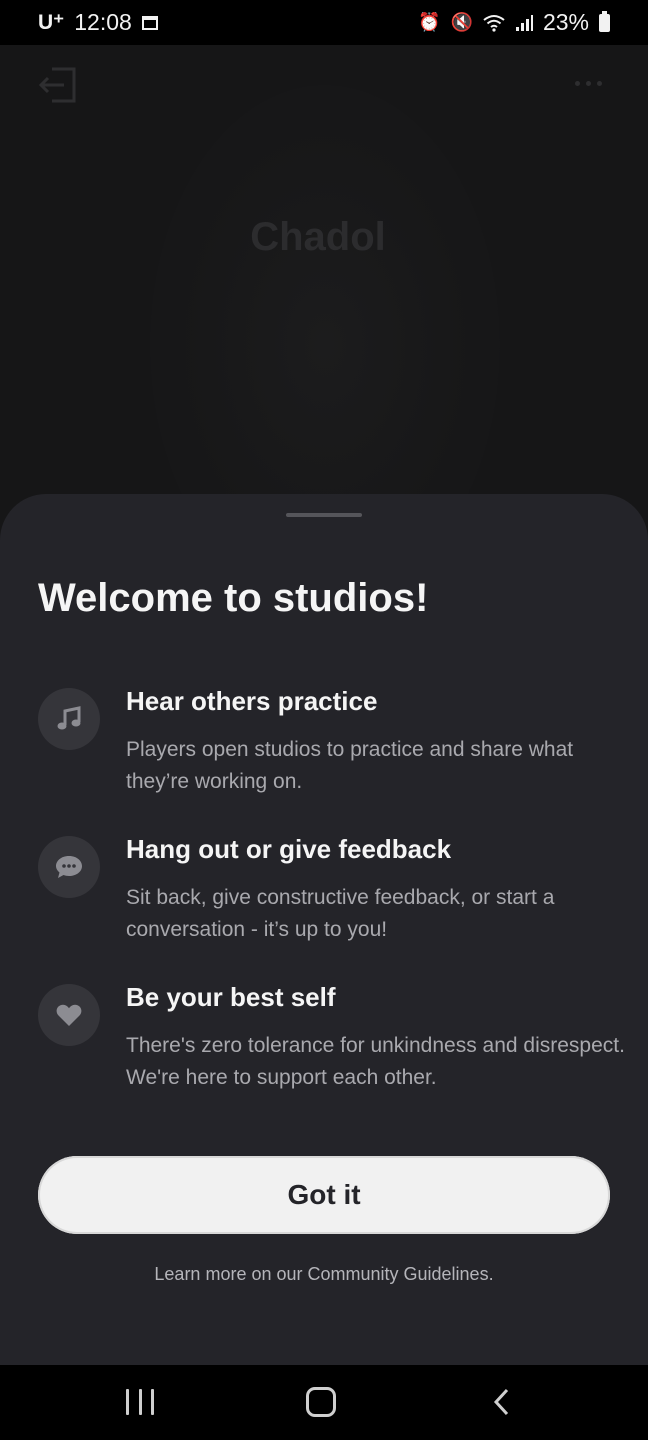 Image resolution: width=648 pixels, height=1440 pixels. Describe the element at coordinates (324, 1274) in the screenshot. I see `community-guidelines-link: Learn more on our Community Guidelines.` at that location.